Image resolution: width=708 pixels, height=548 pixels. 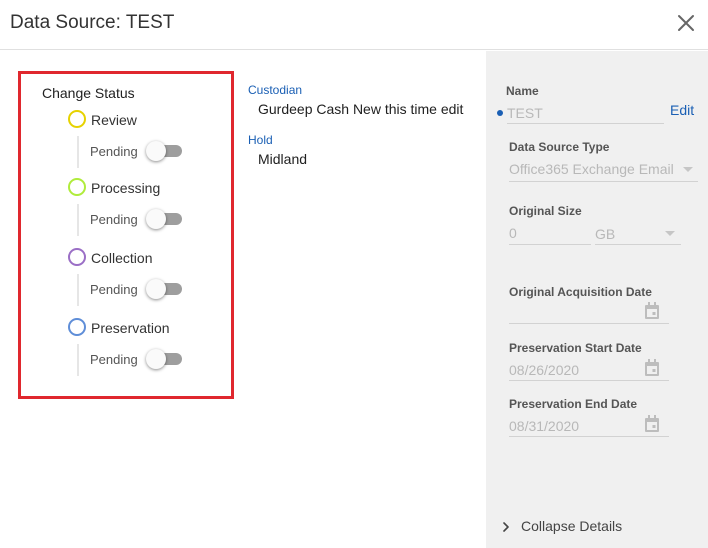 What do you see at coordinates (500, 113) in the screenshot?
I see `required-dot-icon` at bounding box center [500, 113].